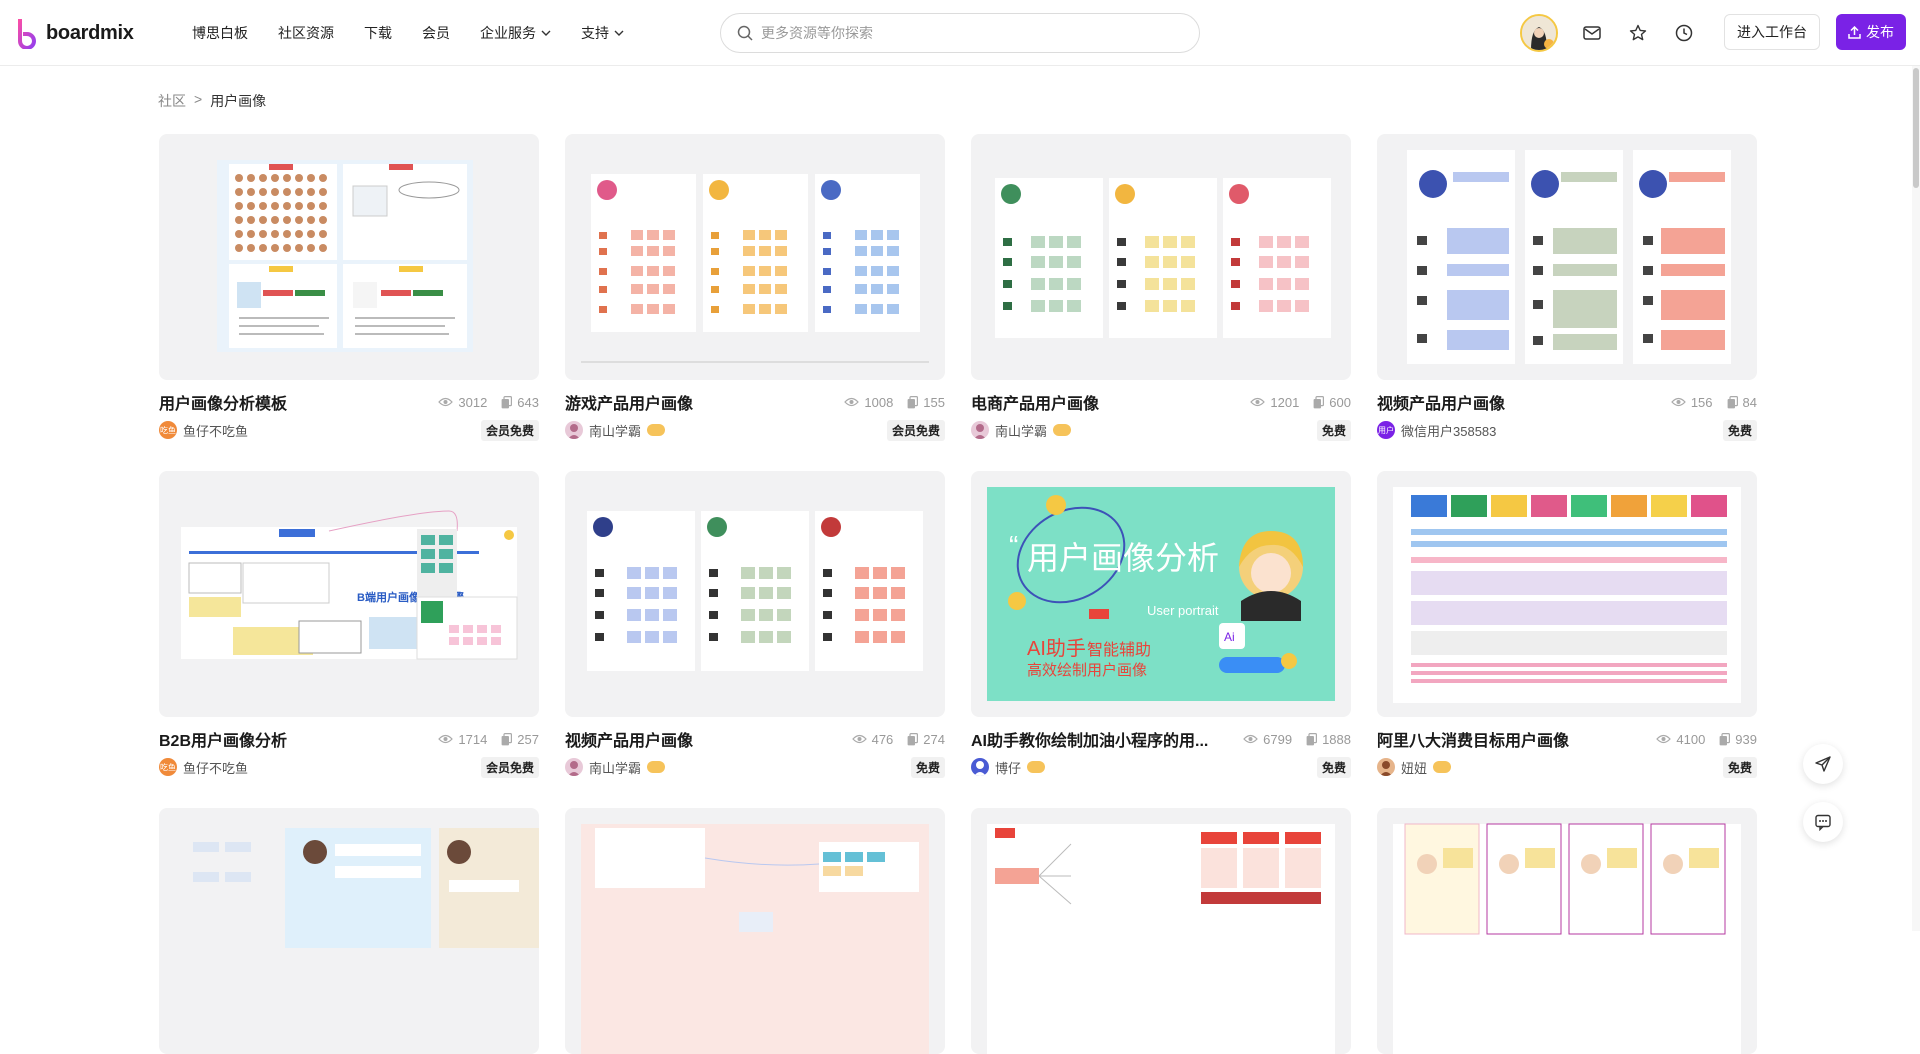  Describe the element at coordinates (656, 767) in the screenshot. I see `vip-crown-icon` at that location.